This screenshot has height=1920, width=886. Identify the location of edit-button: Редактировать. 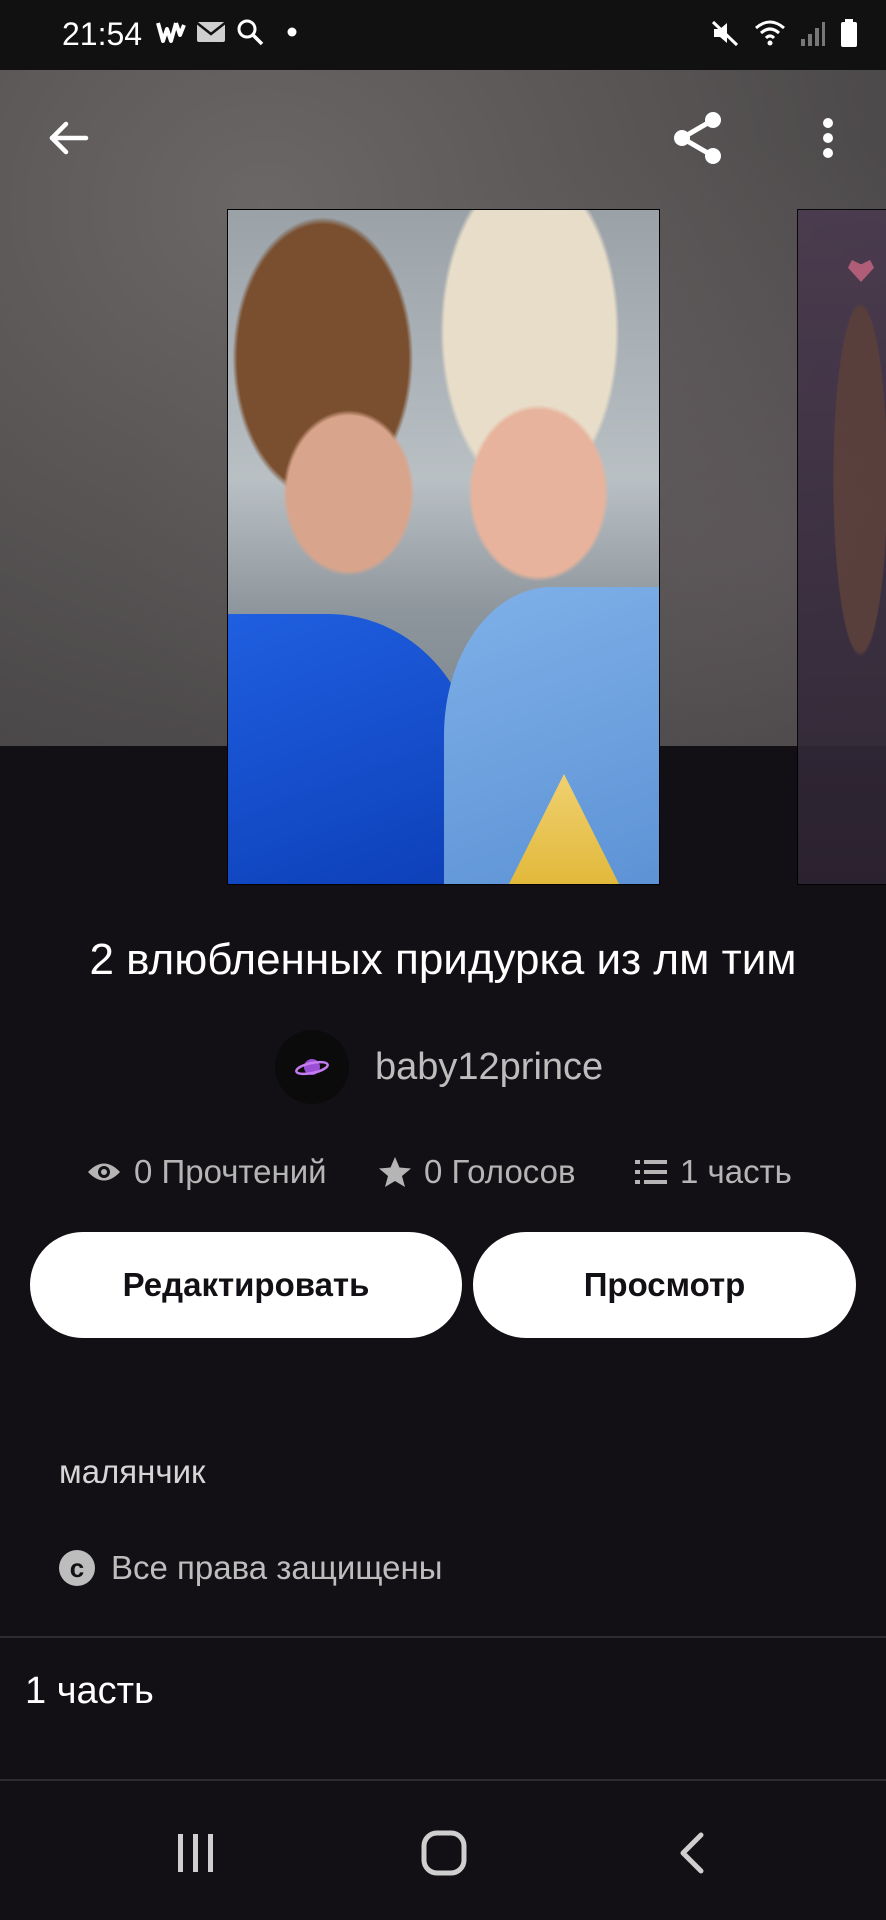
(246, 1285).